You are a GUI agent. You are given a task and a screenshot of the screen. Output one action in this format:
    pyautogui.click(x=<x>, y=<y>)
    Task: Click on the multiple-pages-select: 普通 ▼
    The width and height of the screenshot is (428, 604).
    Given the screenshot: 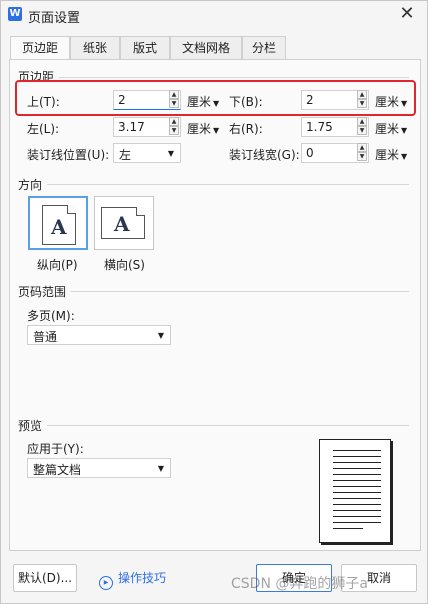 What is the action you would take?
    pyautogui.click(x=99, y=335)
    